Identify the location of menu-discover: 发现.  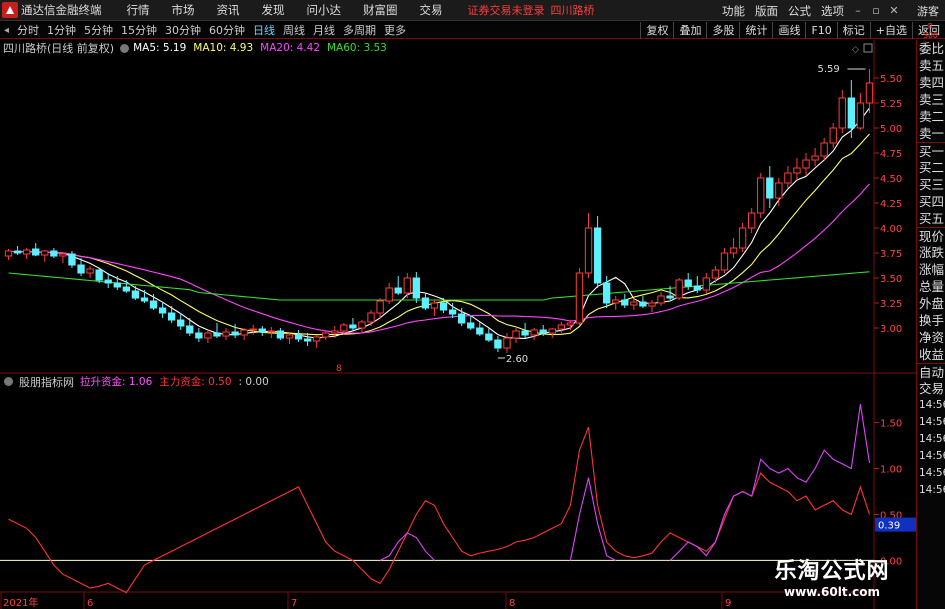
(273, 10).